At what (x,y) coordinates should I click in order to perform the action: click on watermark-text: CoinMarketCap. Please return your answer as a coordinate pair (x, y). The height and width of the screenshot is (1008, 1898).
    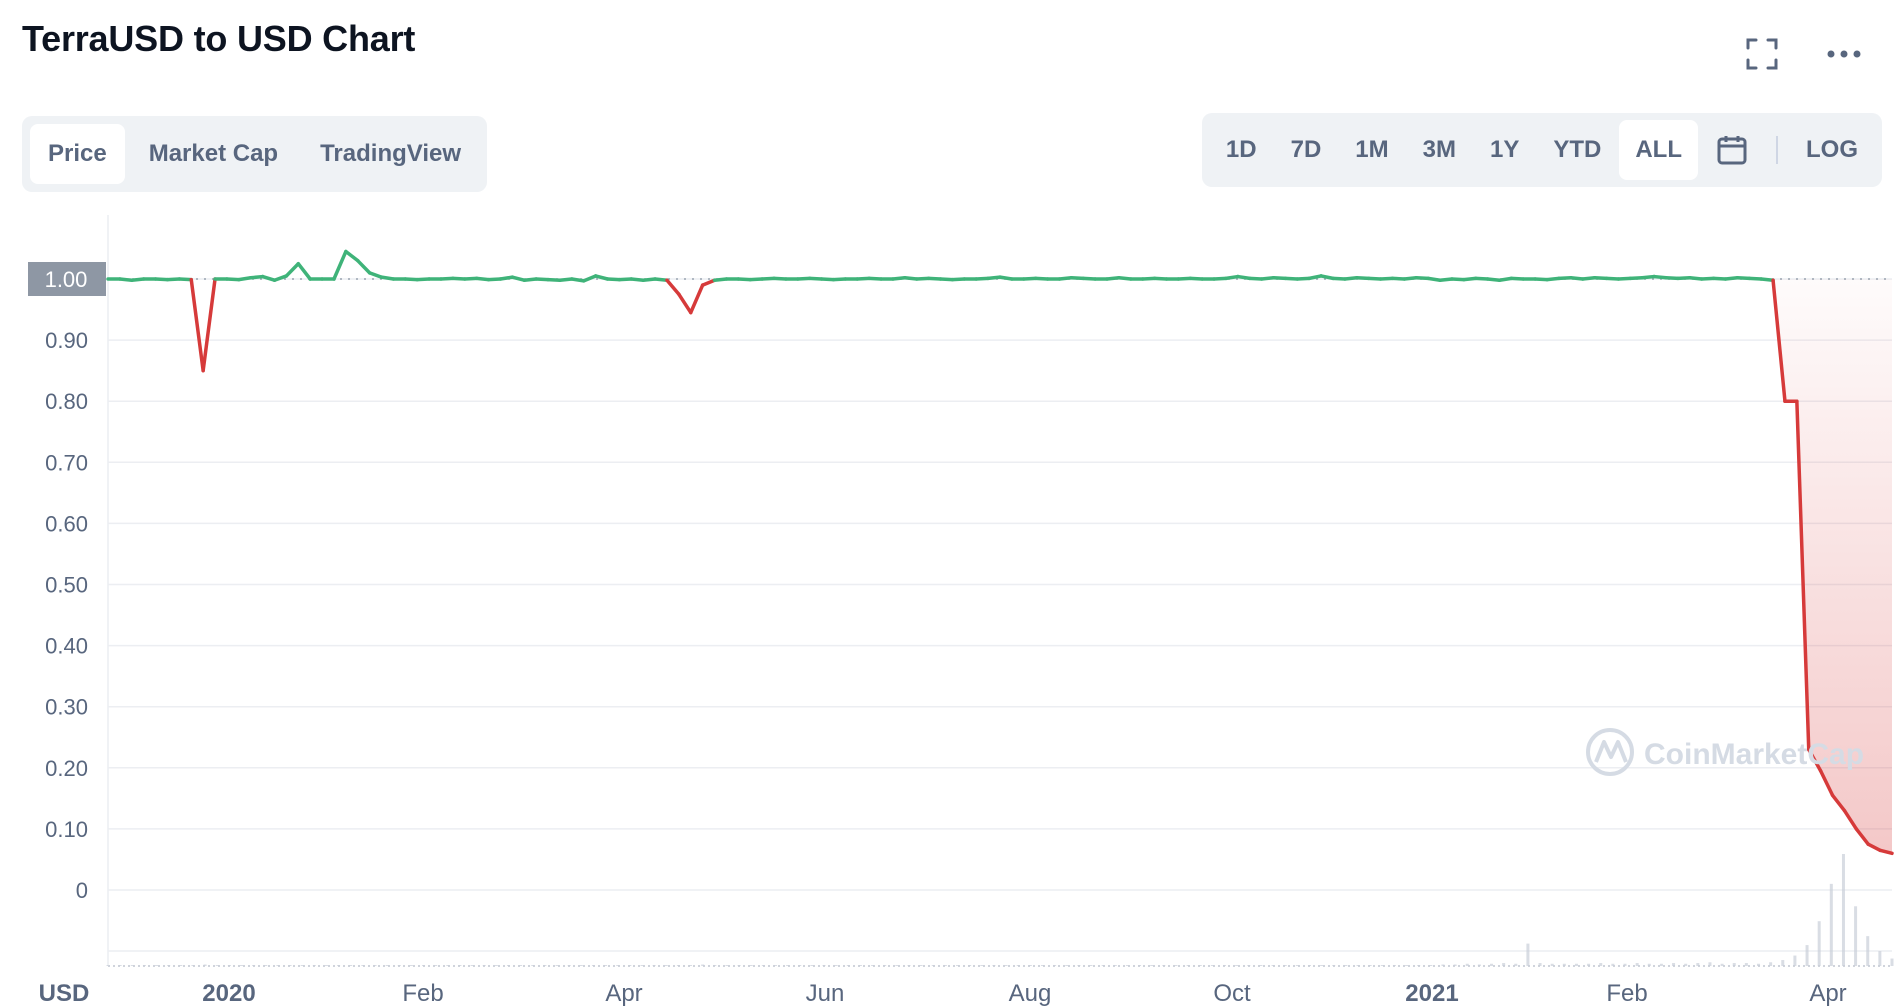
    Looking at the image, I should click on (1754, 754).